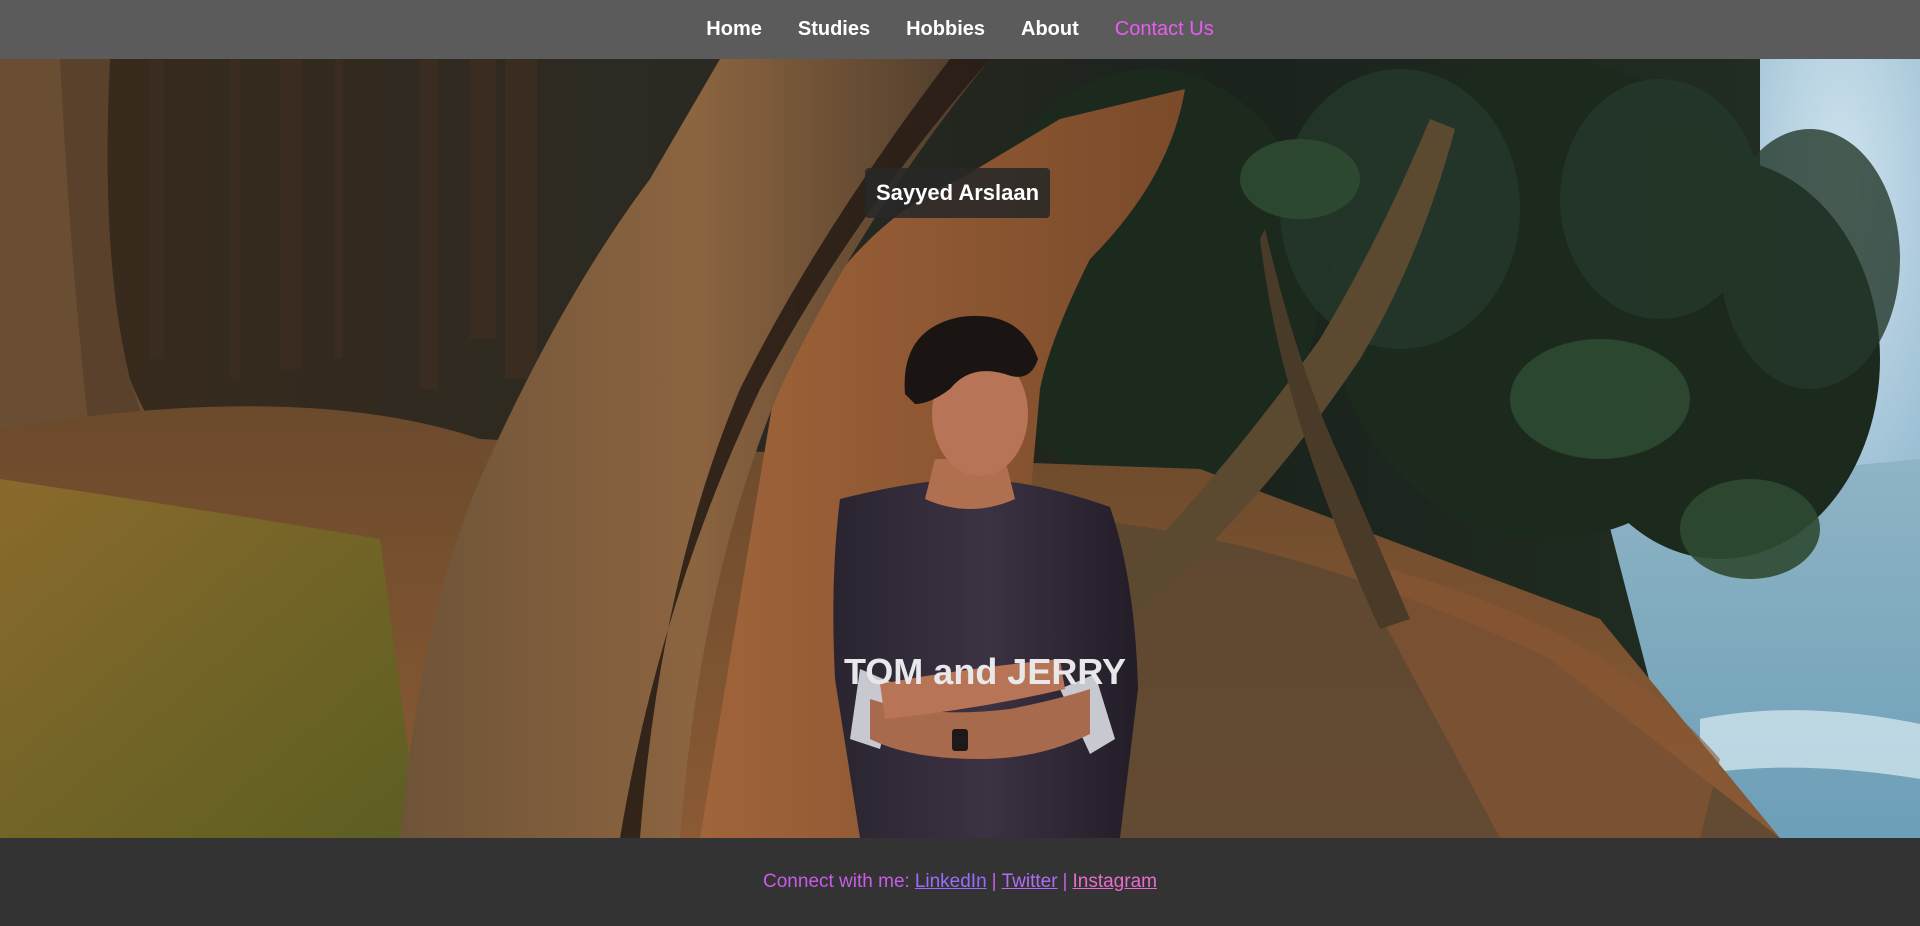 This screenshot has width=1920, height=926. I want to click on name-badge: Sayyed Arslaan, so click(957, 193).